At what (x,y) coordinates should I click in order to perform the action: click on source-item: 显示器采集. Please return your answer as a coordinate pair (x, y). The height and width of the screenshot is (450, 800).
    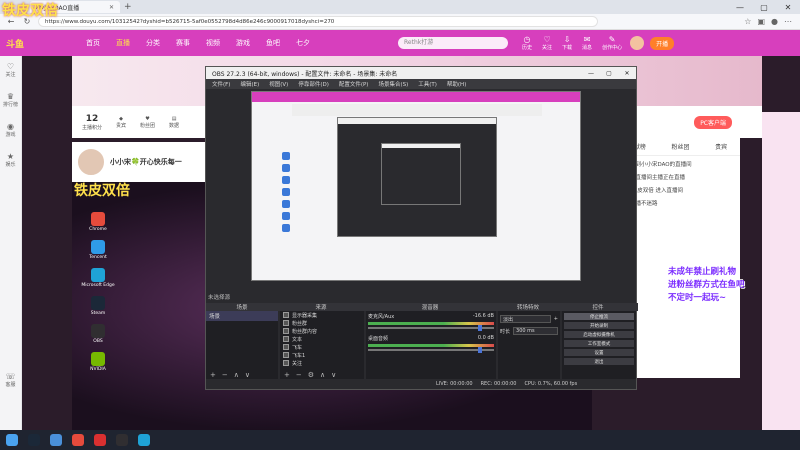
    Looking at the image, I should click on (322, 315).